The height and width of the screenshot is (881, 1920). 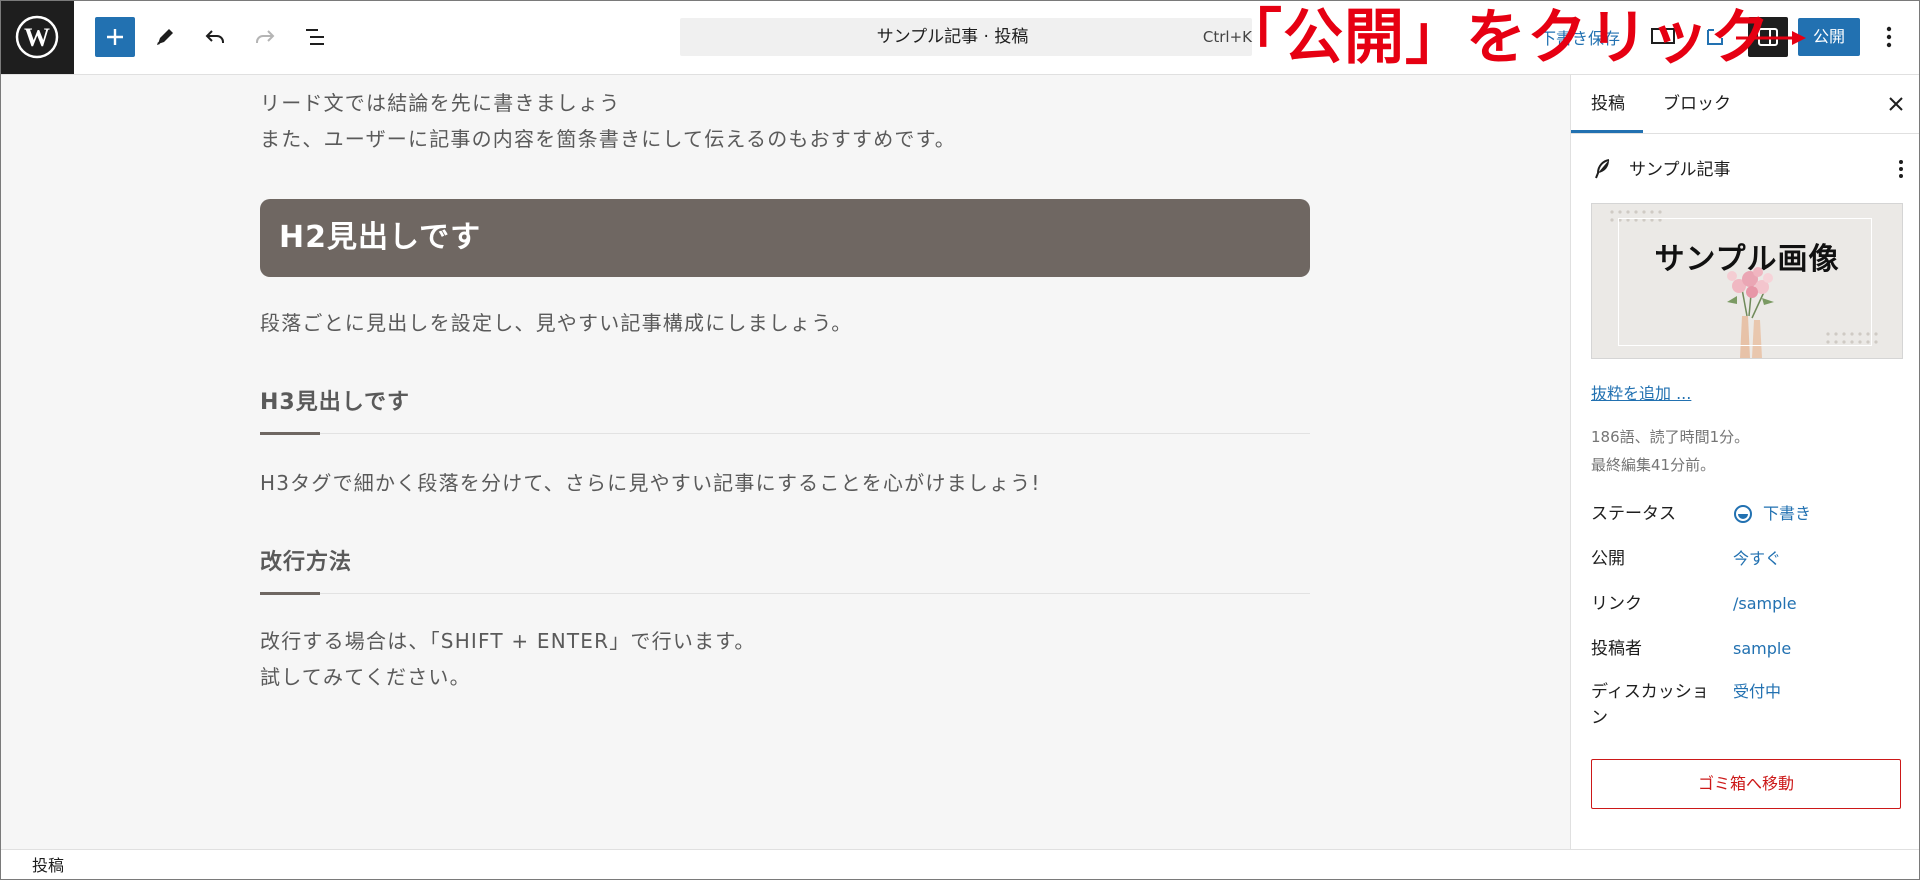 I want to click on plus-icon, so click(x=115, y=37).